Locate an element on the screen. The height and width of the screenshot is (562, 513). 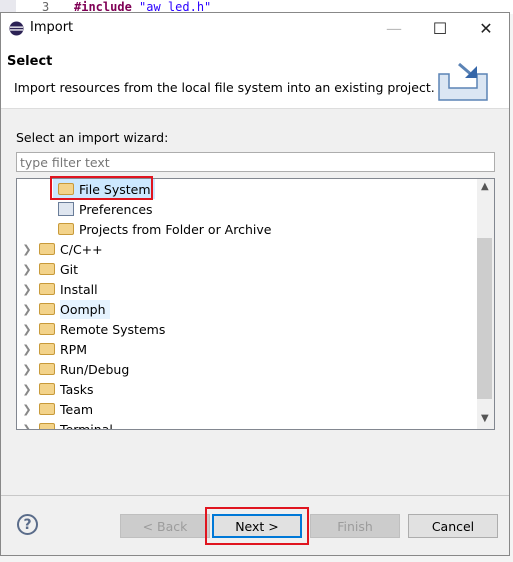
tree-item-label: Install is located at coordinates (79, 289).